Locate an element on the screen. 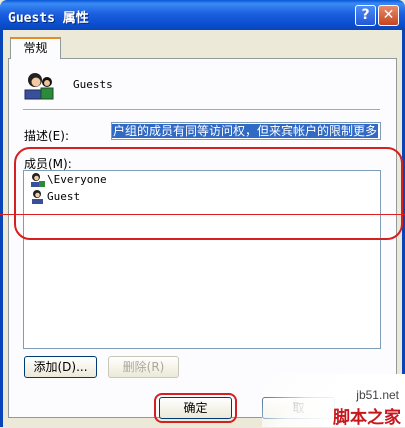 The height and width of the screenshot is (428, 405). group-name: Guests is located at coordinates (93, 84).